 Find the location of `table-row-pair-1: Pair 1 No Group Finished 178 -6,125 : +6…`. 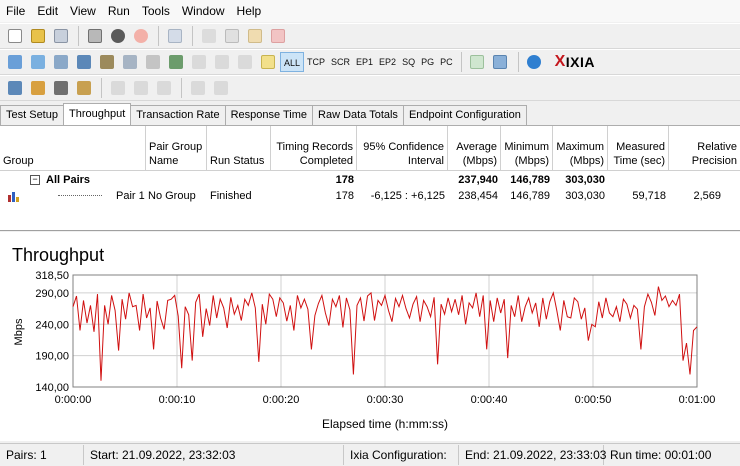

table-row-pair-1: Pair 1 No Group Finished 178 -6,125 : +6… is located at coordinates (370, 196).